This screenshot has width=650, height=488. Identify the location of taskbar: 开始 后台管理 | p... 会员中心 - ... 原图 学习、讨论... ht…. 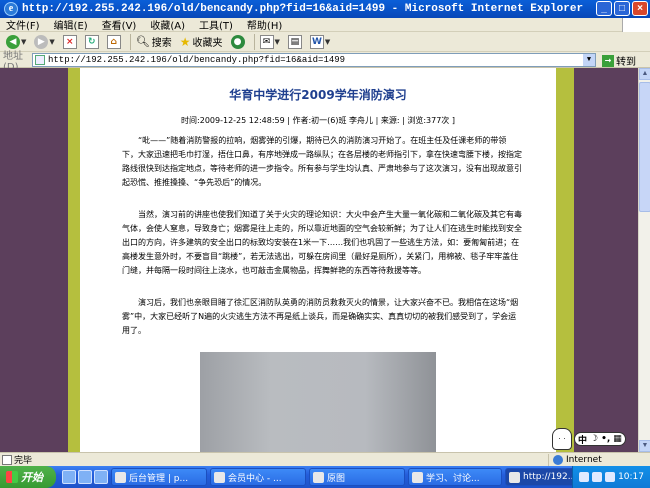
(325, 477).